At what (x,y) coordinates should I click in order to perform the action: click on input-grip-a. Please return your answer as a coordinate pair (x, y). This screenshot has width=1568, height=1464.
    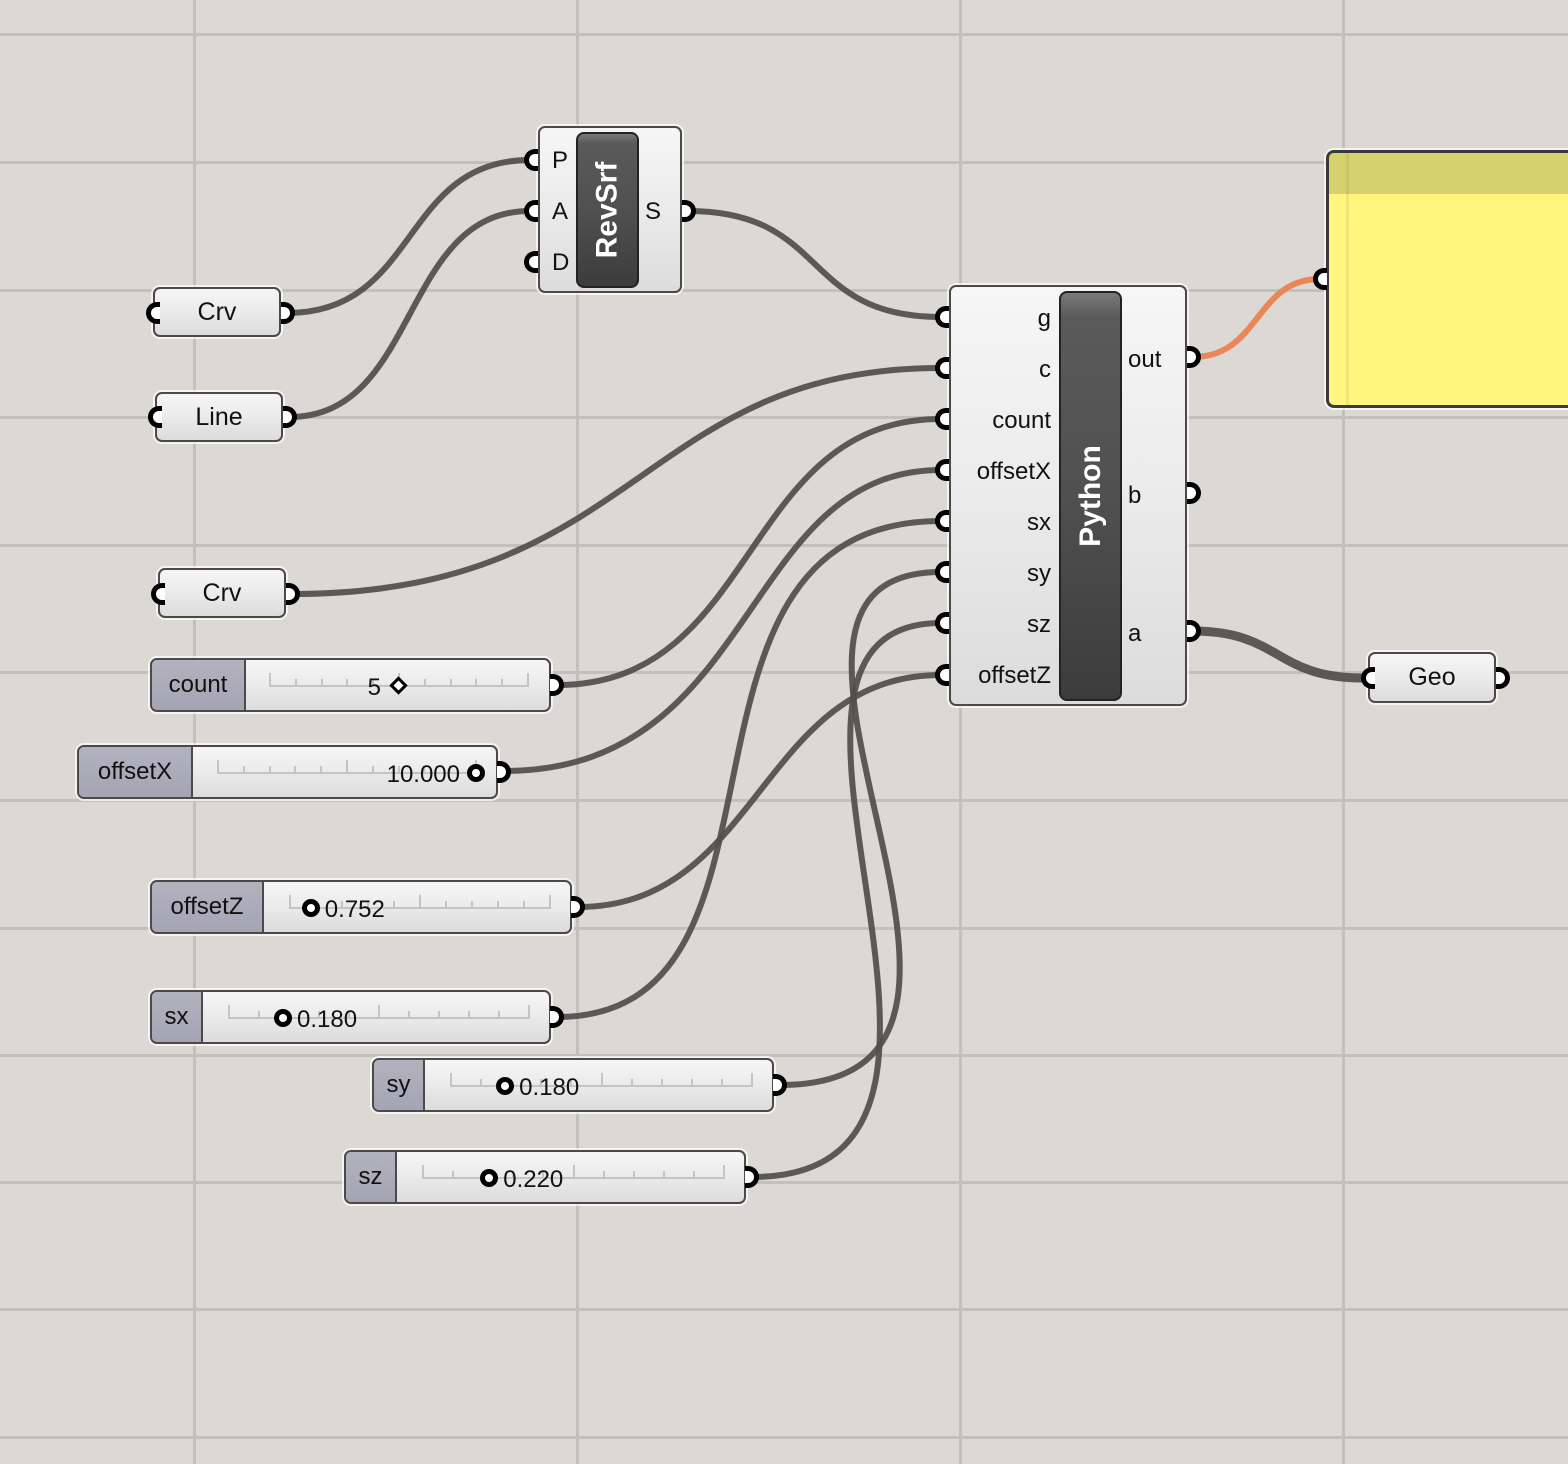
    Looking at the image, I should click on (531, 211).